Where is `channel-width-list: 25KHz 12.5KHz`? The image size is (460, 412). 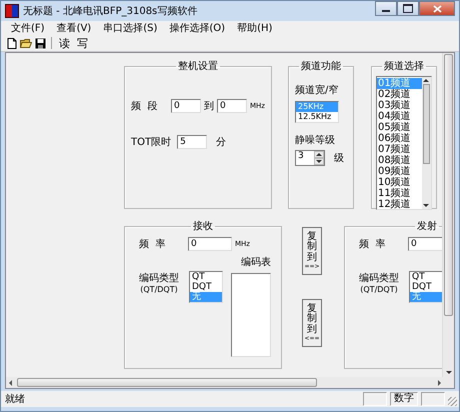
channel-width-list: 25KHz 12.5KHz is located at coordinates (316, 112).